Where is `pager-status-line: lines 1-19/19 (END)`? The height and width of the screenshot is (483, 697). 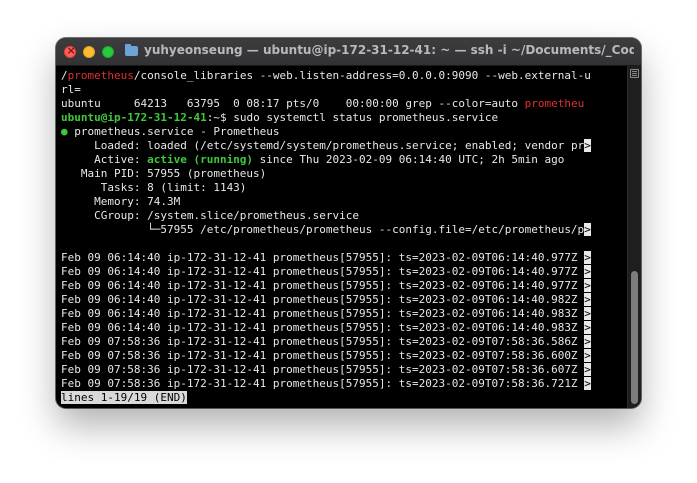 pager-status-line: lines 1-19/19 (END) is located at coordinates (343, 398).